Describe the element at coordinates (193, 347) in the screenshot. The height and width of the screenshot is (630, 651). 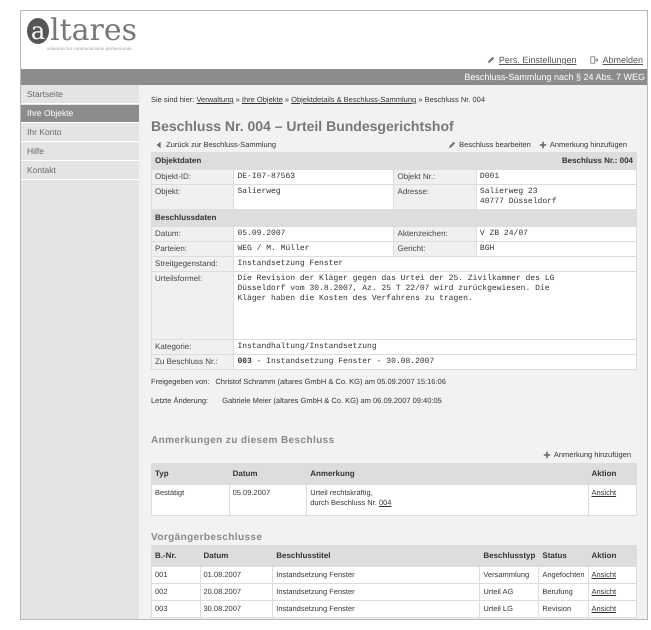
I see `field-label: Kategorie:` at that location.